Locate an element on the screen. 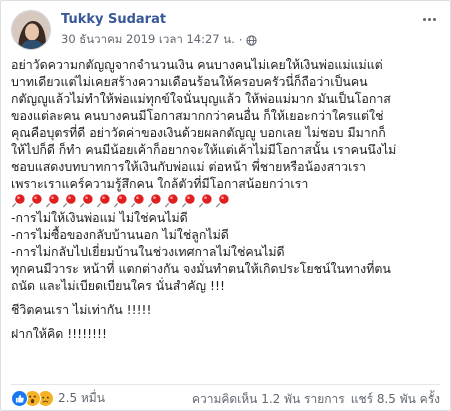  like-icon is located at coordinates (19, 398).